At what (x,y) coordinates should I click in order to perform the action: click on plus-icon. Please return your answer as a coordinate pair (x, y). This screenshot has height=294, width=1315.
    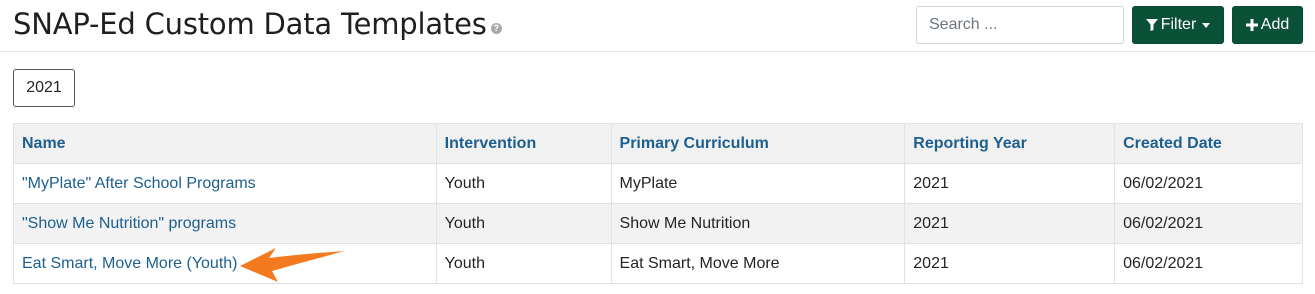
    Looking at the image, I should click on (1251, 25).